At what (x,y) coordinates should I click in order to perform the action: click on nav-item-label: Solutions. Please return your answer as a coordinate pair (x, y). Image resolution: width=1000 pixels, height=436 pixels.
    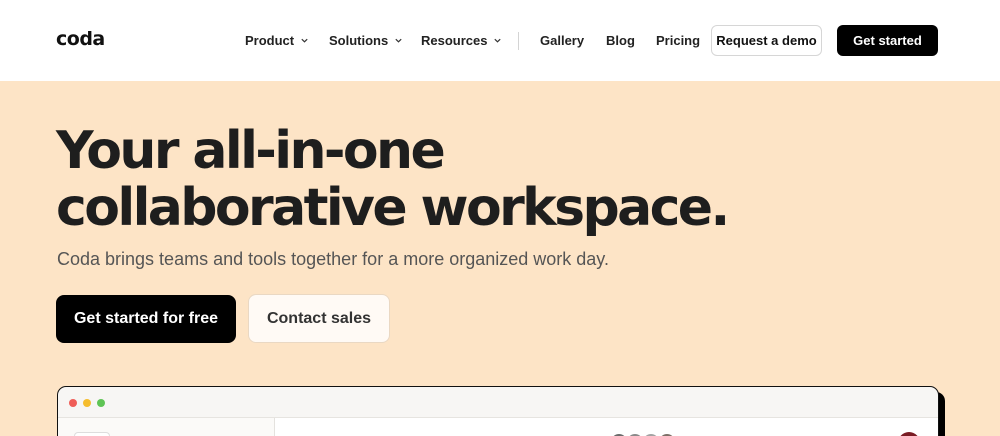
    Looking at the image, I should click on (359, 40).